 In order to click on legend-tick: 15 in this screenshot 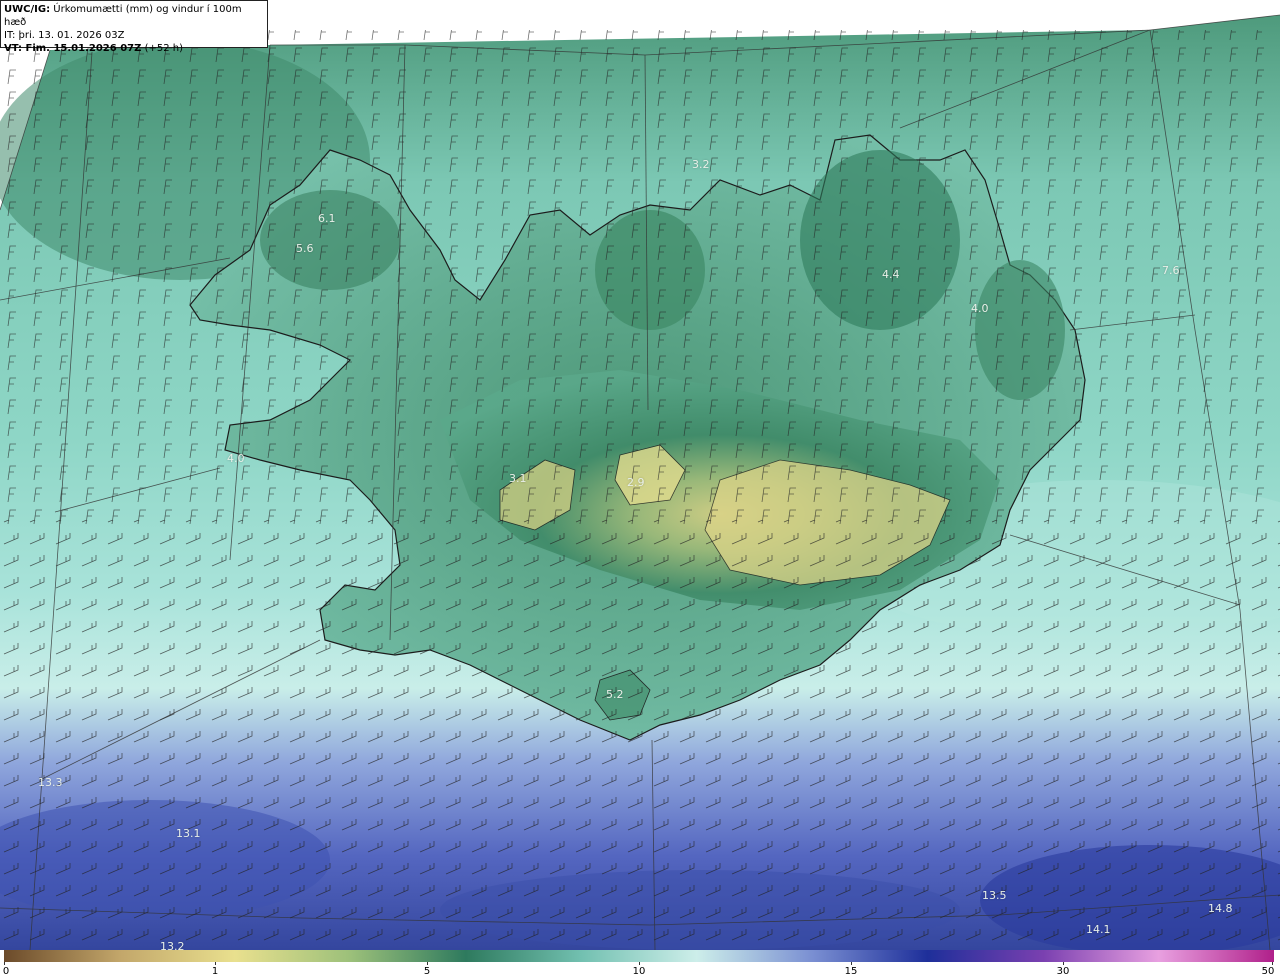, I will do `click(851, 971)`.